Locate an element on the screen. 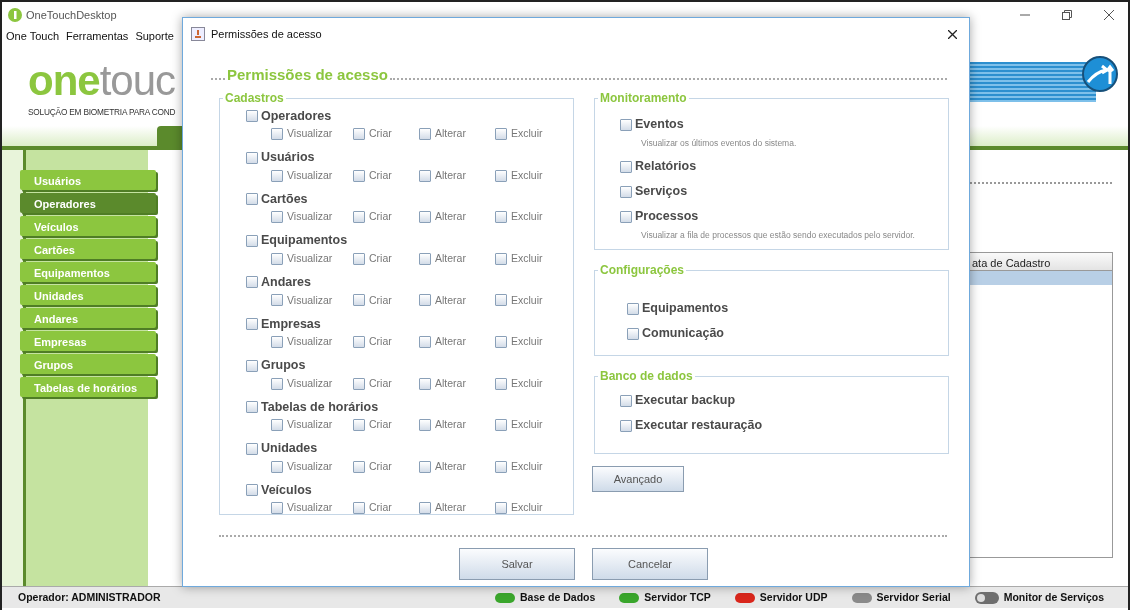 This screenshot has height=610, width=1130. checkbox-label: Executar restauração is located at coordinates (699, 425).